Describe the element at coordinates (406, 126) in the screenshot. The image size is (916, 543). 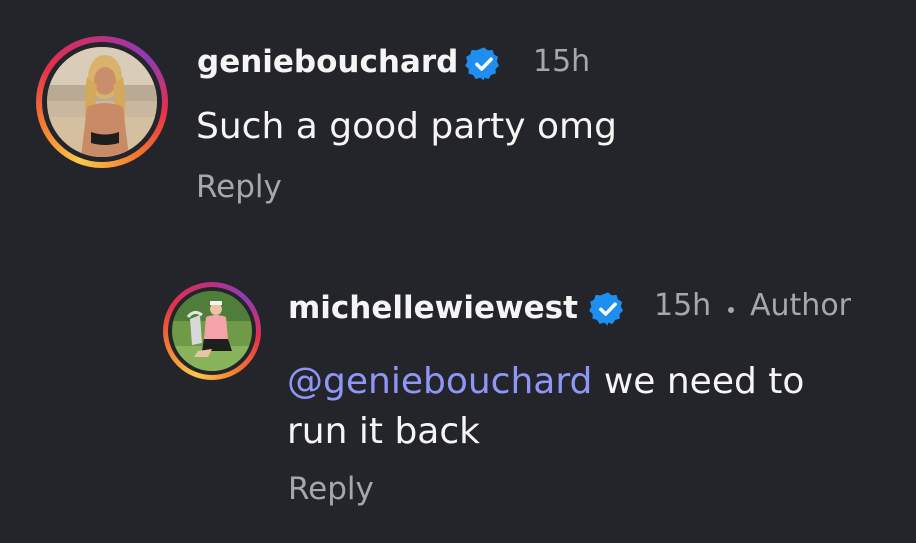
I see `comment-text: Such a good party omg` at that location.